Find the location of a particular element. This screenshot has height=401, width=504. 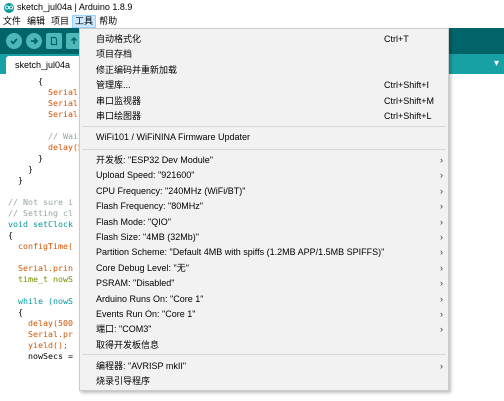

new-file-icon is located at coordinates (54, 41).